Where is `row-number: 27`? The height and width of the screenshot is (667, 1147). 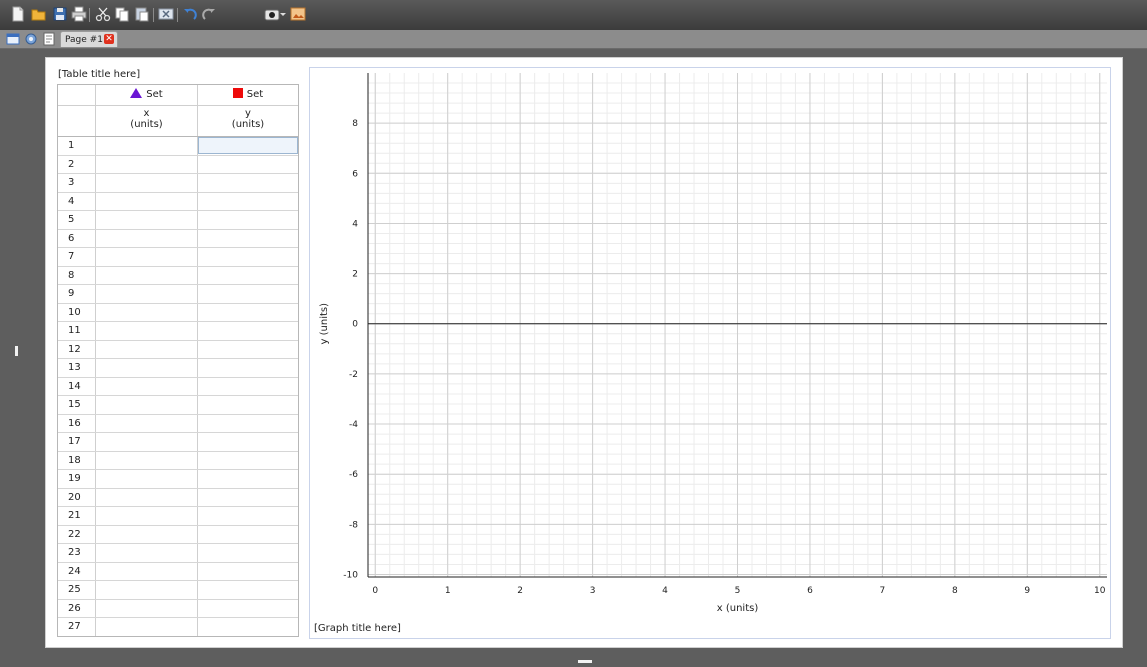 row-number: 27 is located at coordinates (74, 626).